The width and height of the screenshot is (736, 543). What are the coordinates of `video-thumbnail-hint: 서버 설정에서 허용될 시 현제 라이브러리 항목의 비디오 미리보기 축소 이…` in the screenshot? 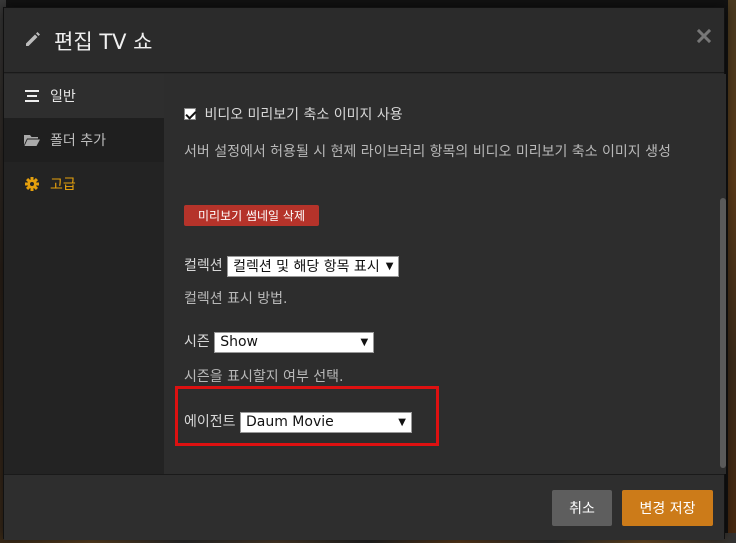 It's located at (427, 152).